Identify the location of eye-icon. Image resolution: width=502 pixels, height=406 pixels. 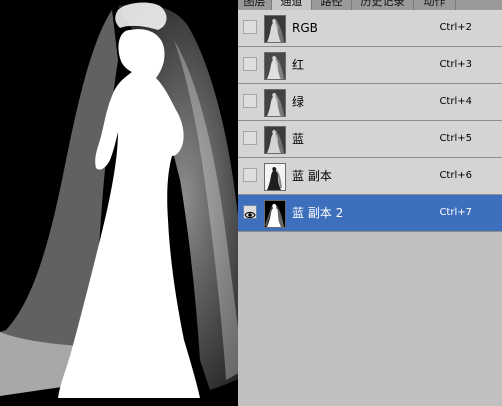
(250, 215).